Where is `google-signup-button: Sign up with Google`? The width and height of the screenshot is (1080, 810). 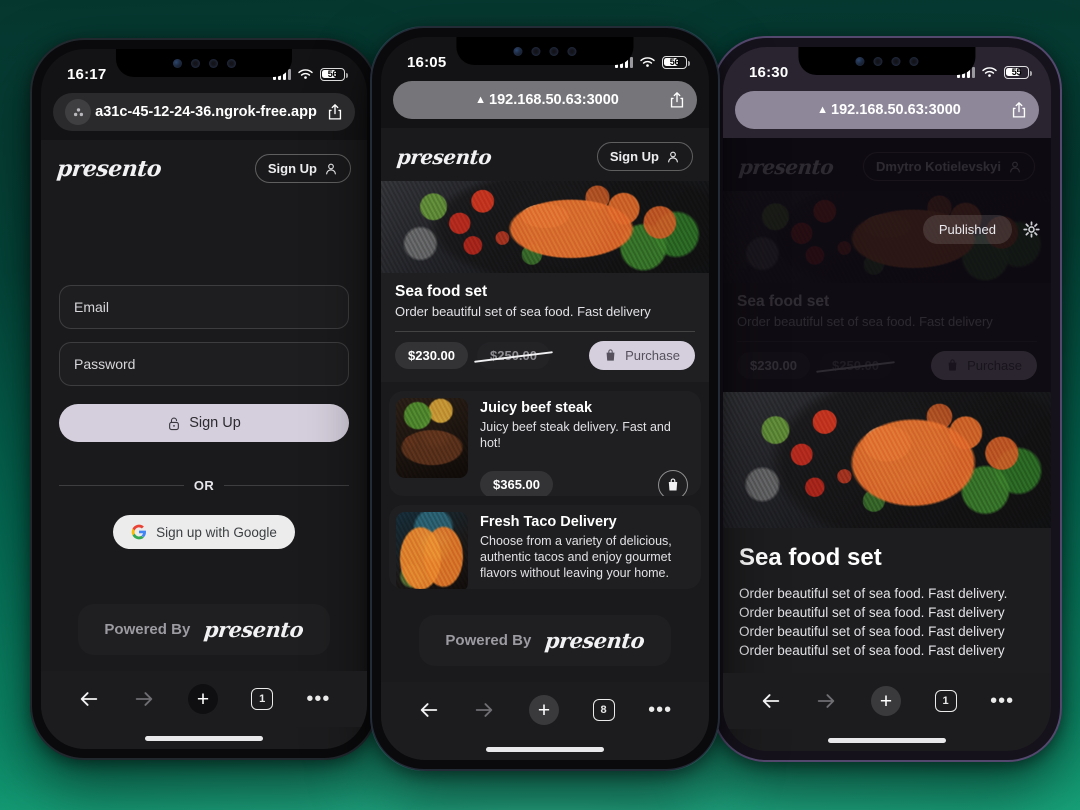
google-signup-button: Sign up with Google is located at coordinates (204, 532).